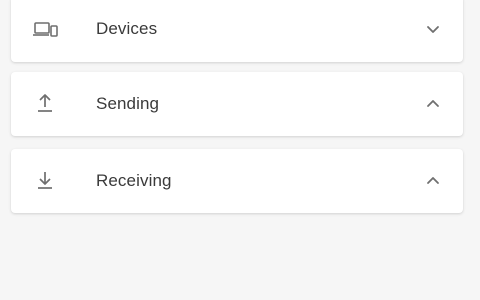 This screenshot has height=300, width=480. I want to click on devices-panel-title: Devices, so click(127, 28).